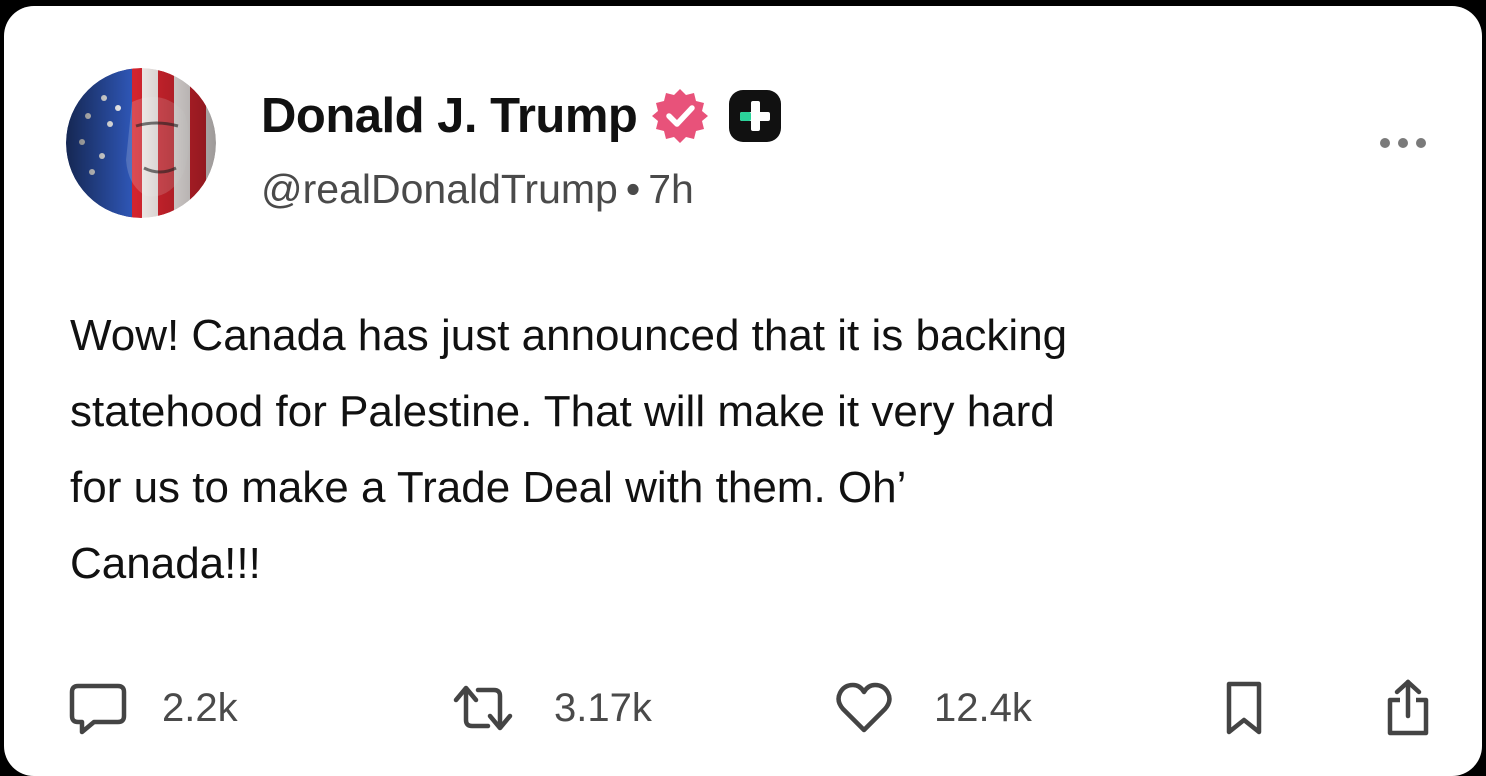  What do you see at coordinates (983, 707) in the screenshot?
I see `like-count: 12.4k` at bounding box center [983, 707].